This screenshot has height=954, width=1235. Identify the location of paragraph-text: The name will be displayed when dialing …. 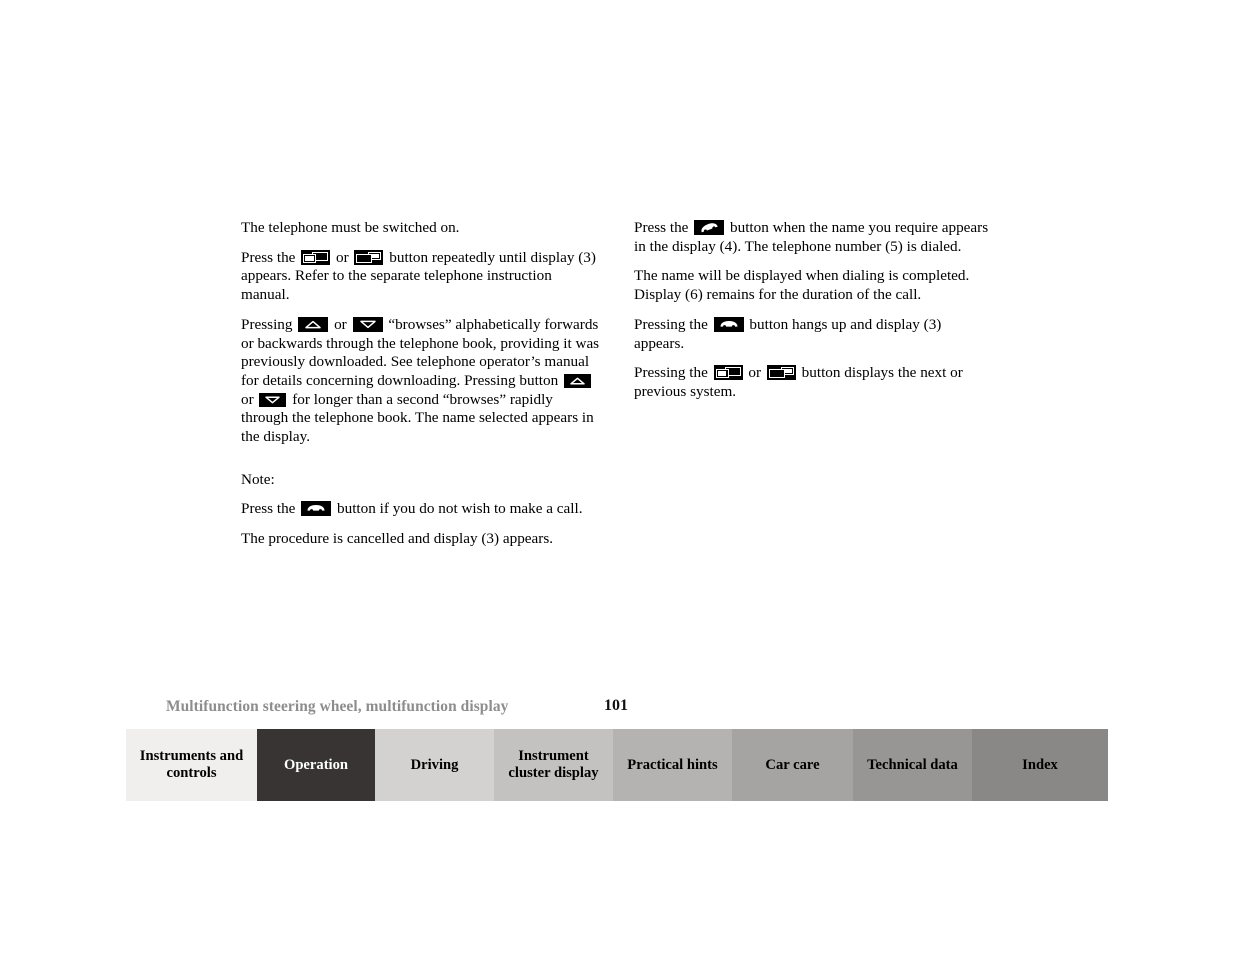
(802, 285).